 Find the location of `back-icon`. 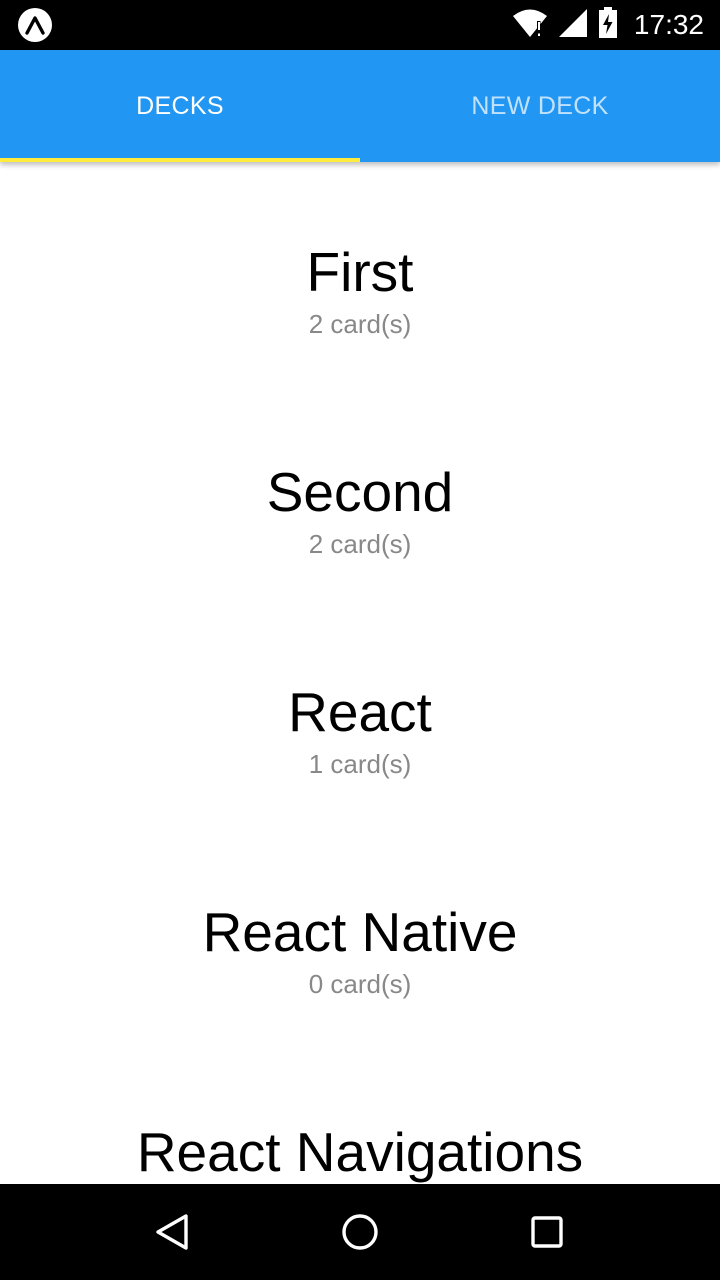

back-icon is located at coordinates (172, 1232).